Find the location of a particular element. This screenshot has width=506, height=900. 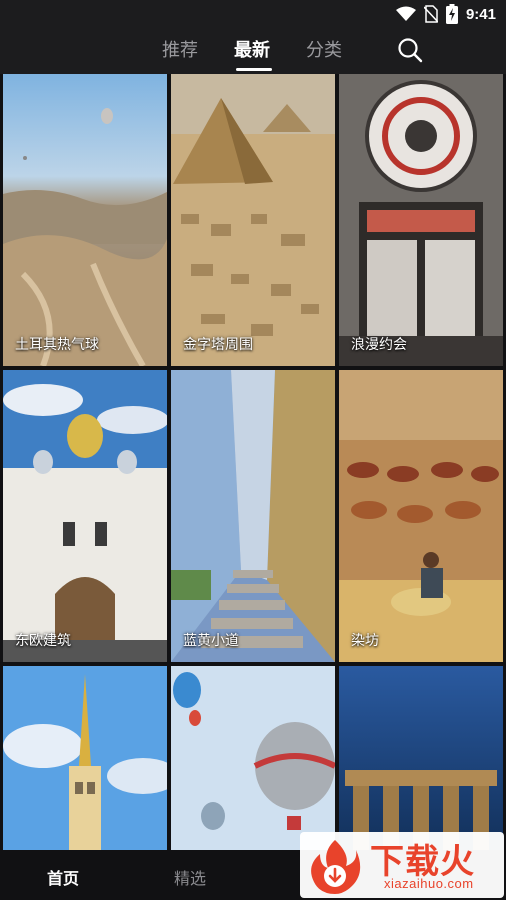

battery-charging-icon is located at coordinates (451, 14).